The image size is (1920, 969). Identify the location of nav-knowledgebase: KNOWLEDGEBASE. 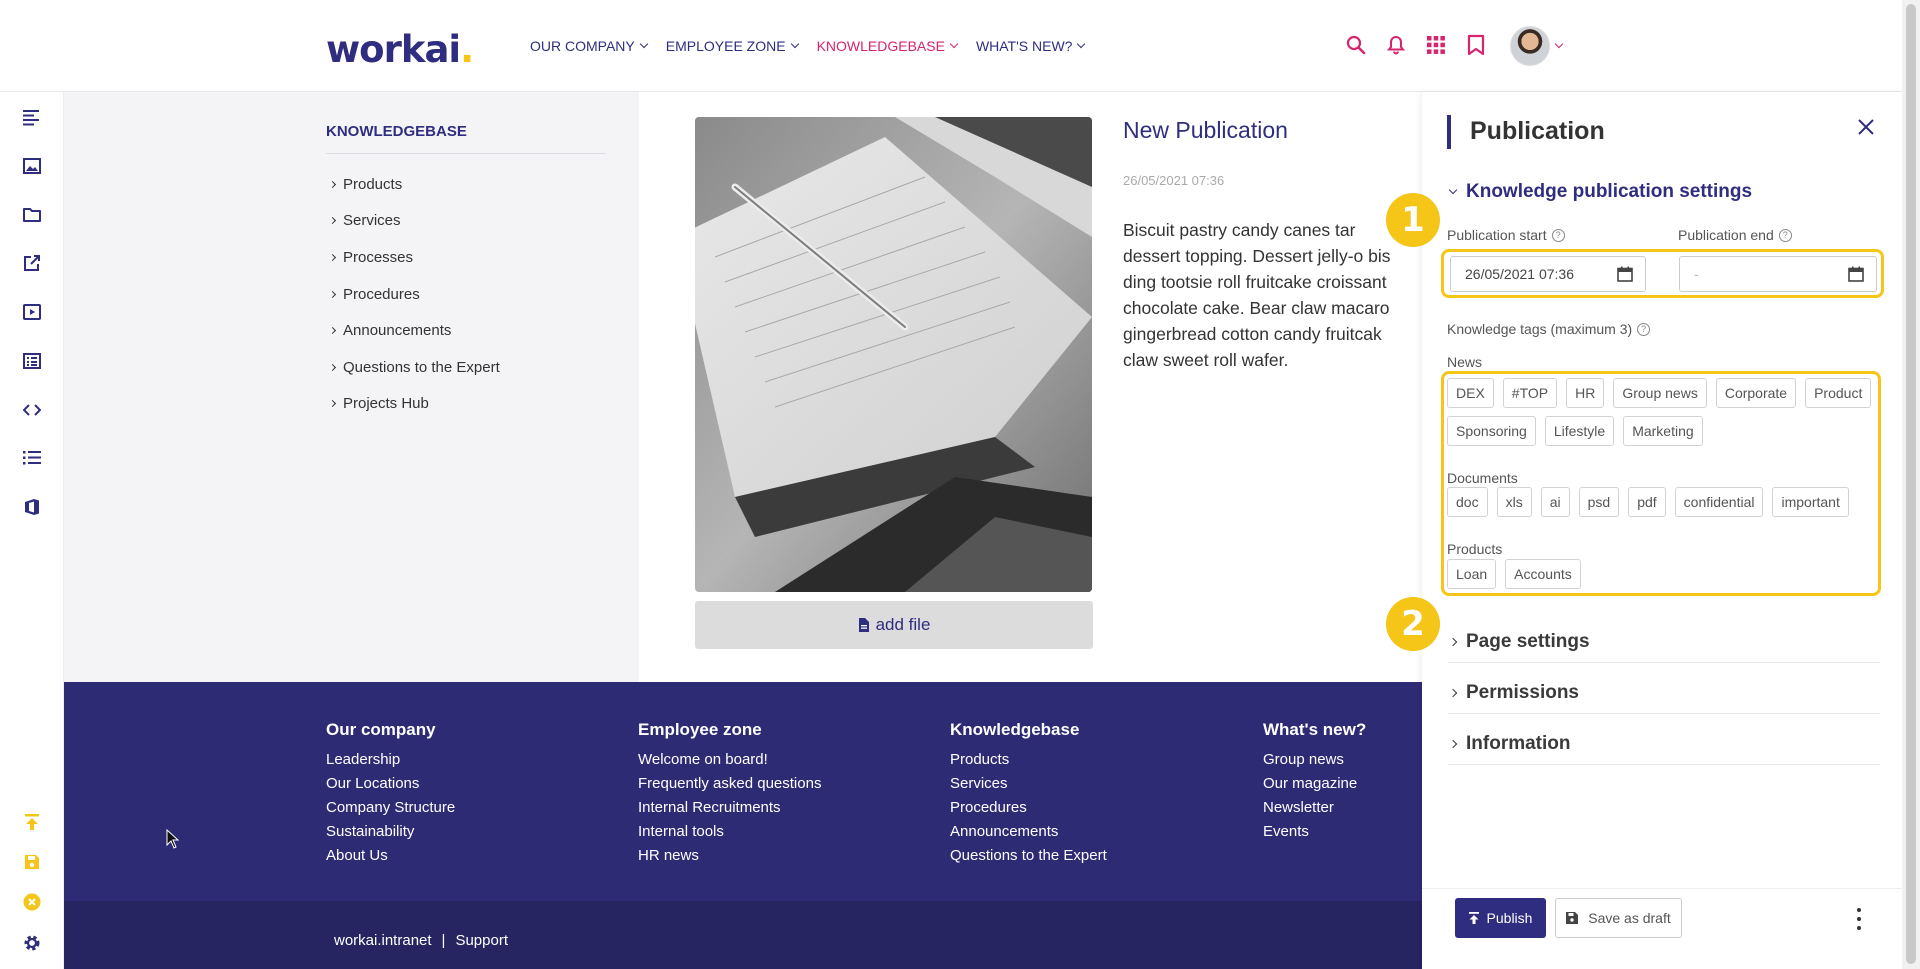
(888, 46).